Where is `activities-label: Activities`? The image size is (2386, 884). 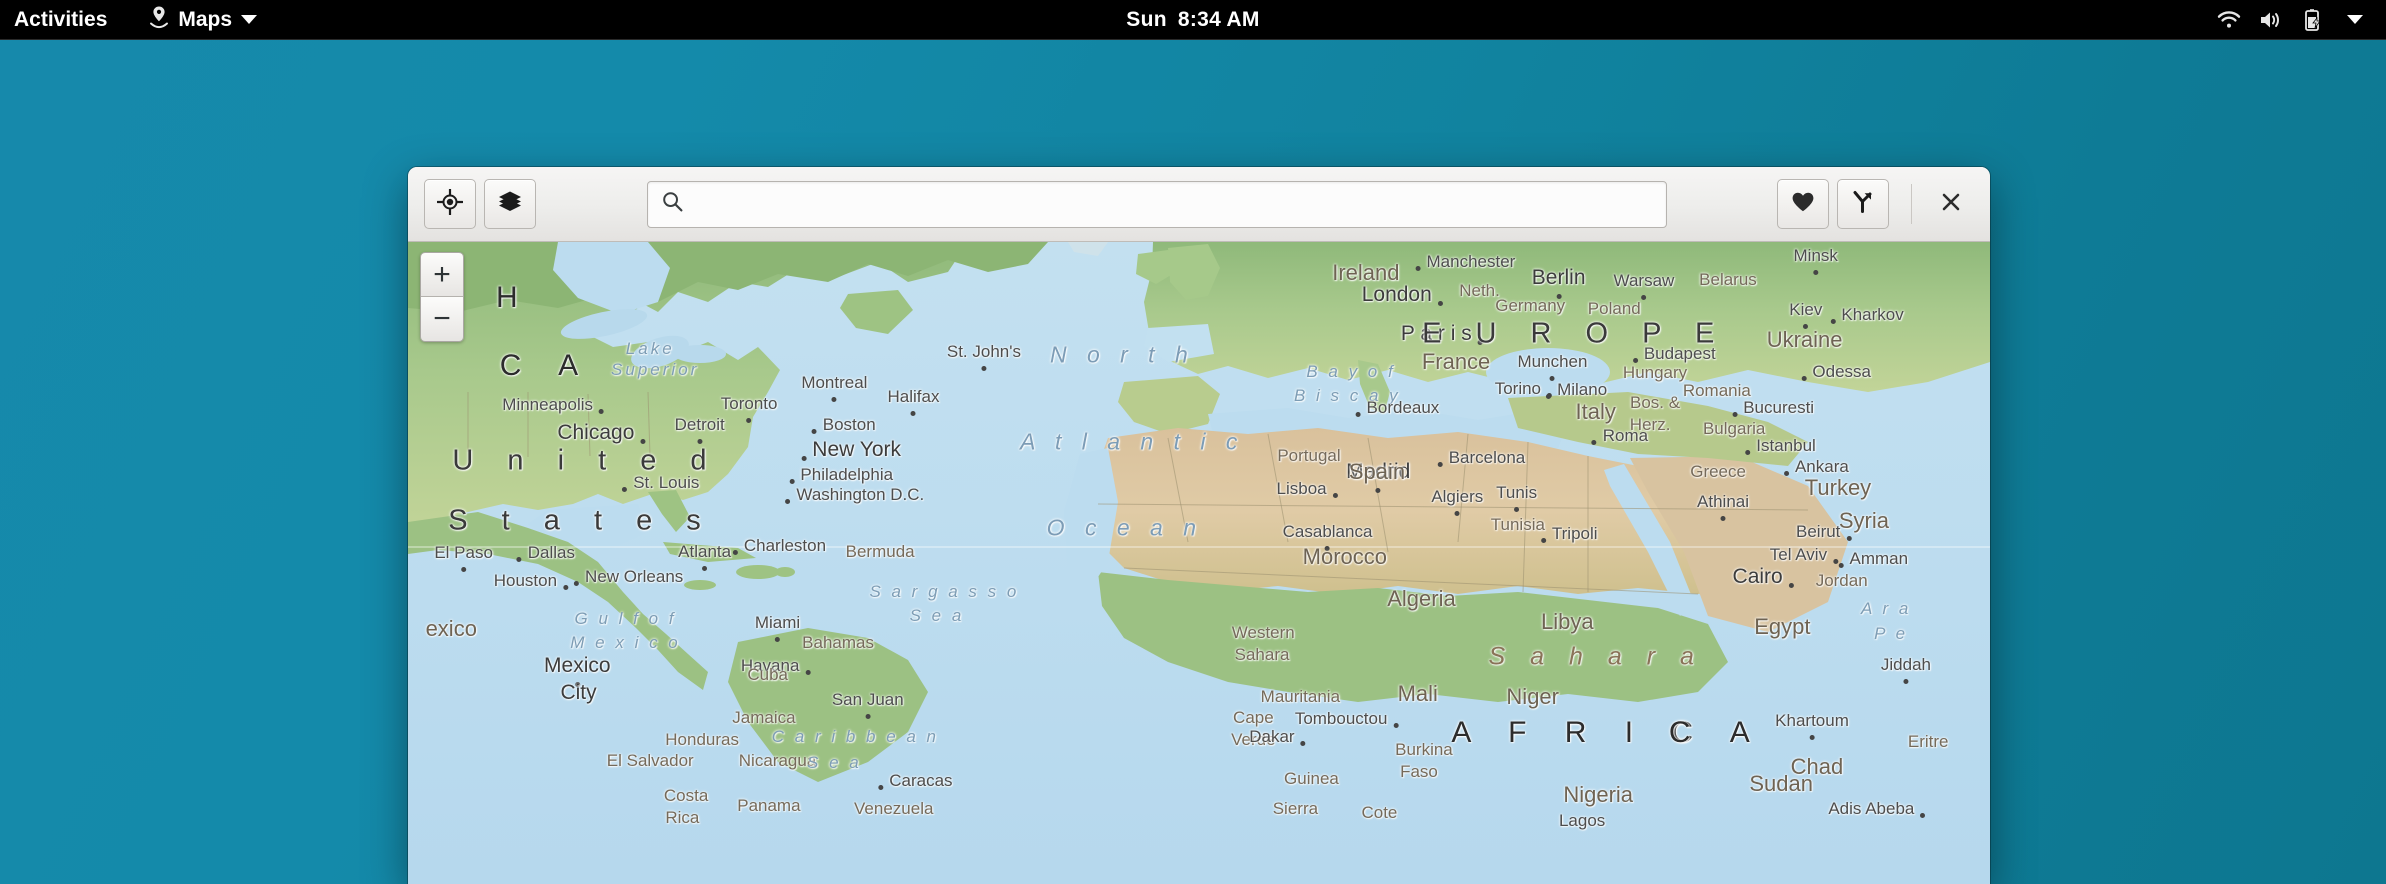
activities-label: Activities is located at coordinates (61, 19).